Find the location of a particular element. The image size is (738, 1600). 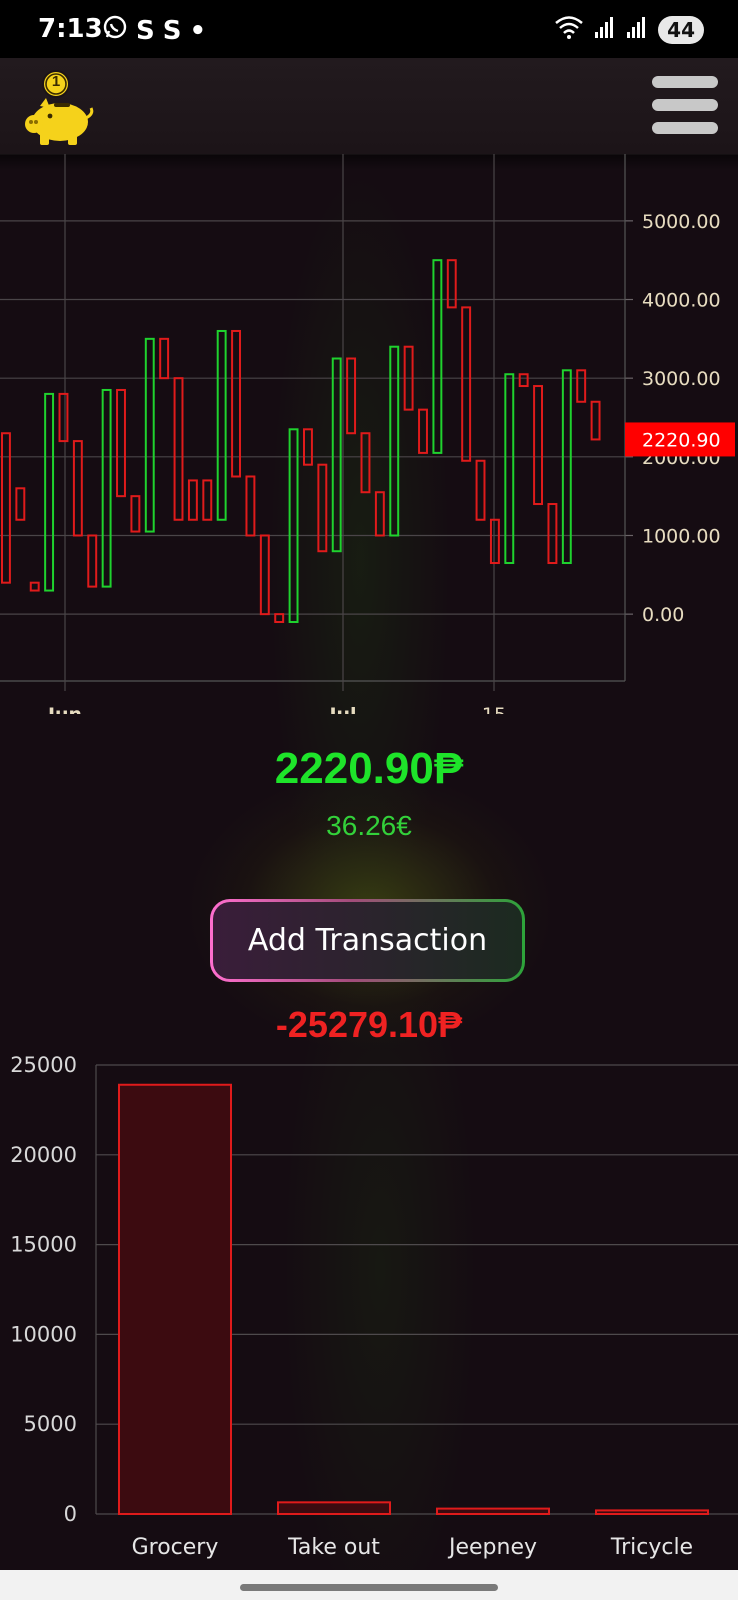

coin-badge: 1 is located at coordinates (56, 81).